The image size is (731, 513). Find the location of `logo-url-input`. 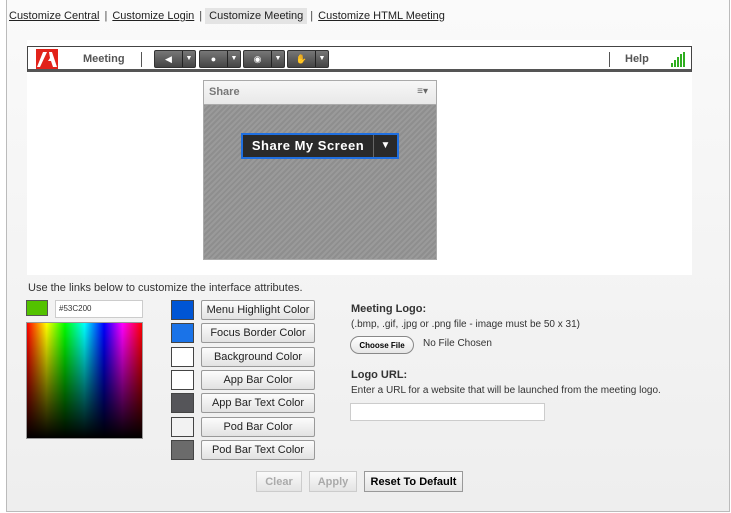

logo-url-input is located at coordinates (447, 412).